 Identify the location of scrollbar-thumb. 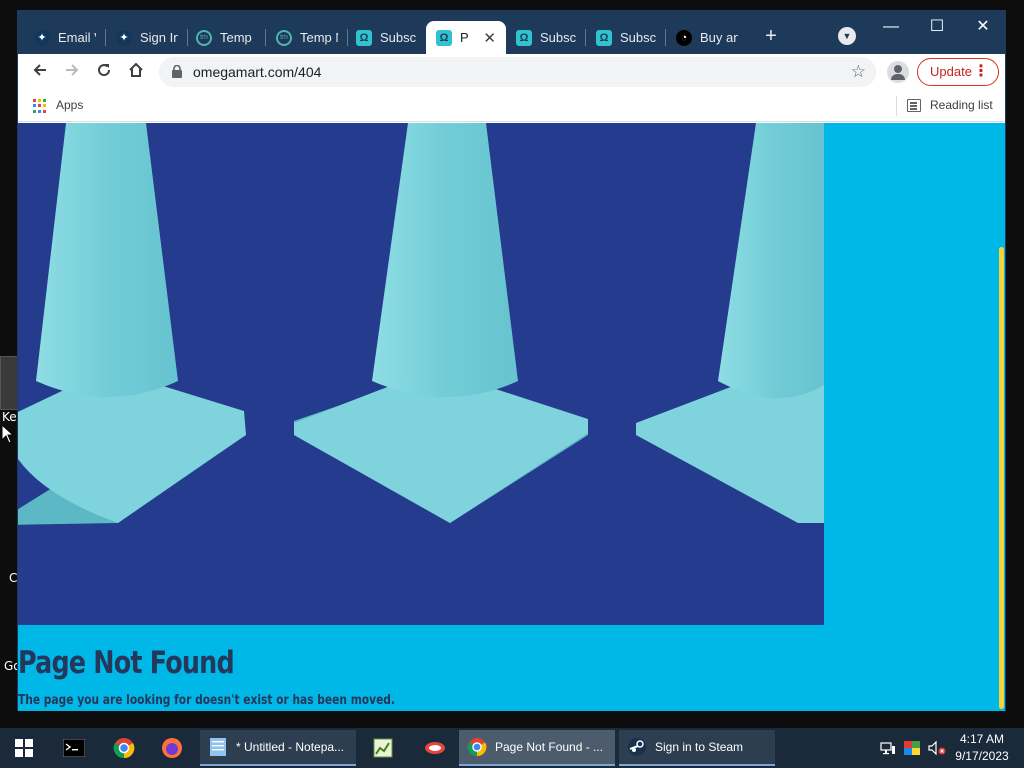
(1001, 478).